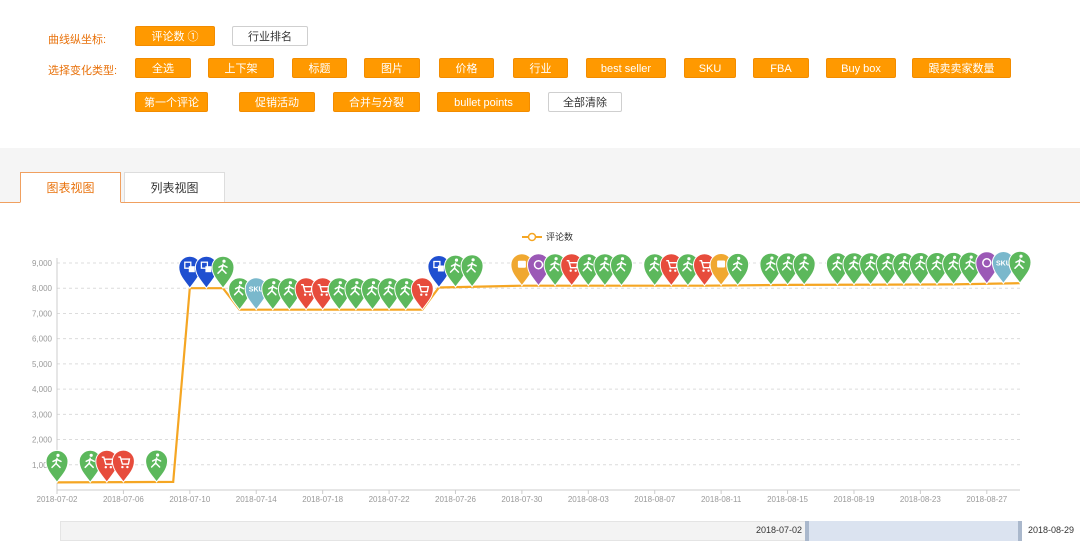  I want to click on x-tick-label: 2018-07-22, so click(389, 499).